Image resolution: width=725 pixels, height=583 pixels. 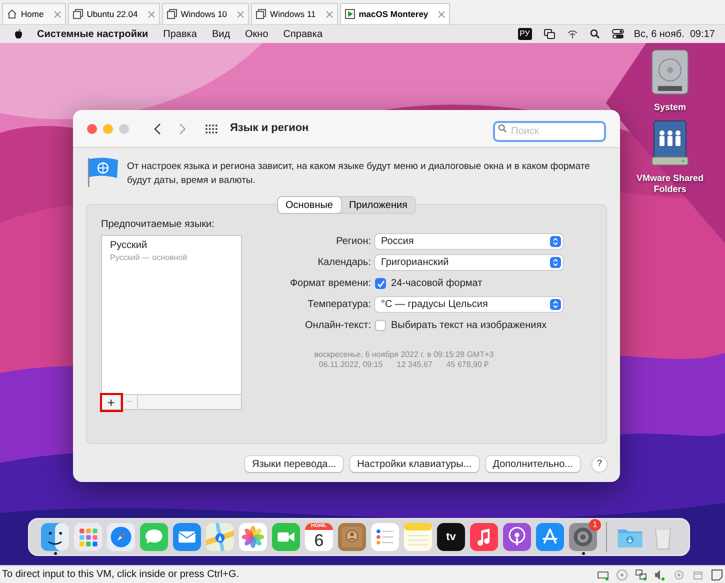 I want to click on tv-label: tv, so click(x=451, y=537).